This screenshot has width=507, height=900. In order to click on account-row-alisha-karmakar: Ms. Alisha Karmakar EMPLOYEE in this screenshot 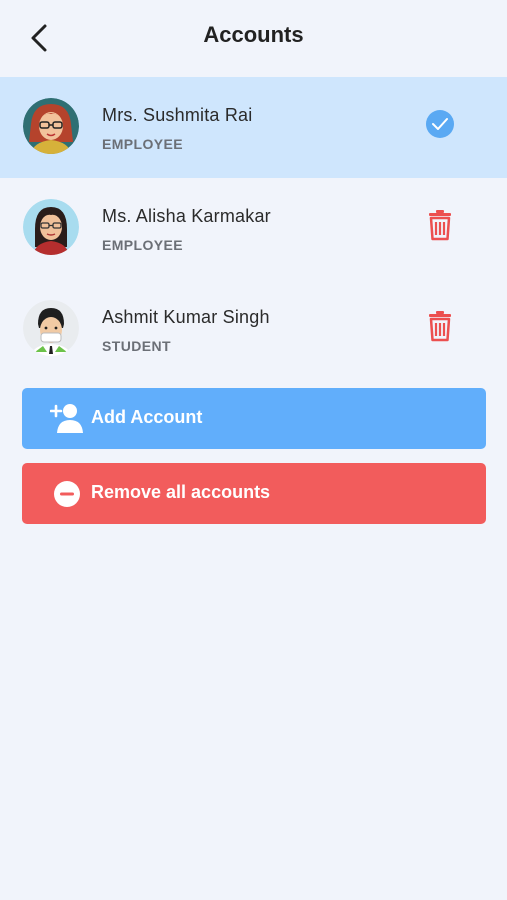, I will do `click(253, 228)`.